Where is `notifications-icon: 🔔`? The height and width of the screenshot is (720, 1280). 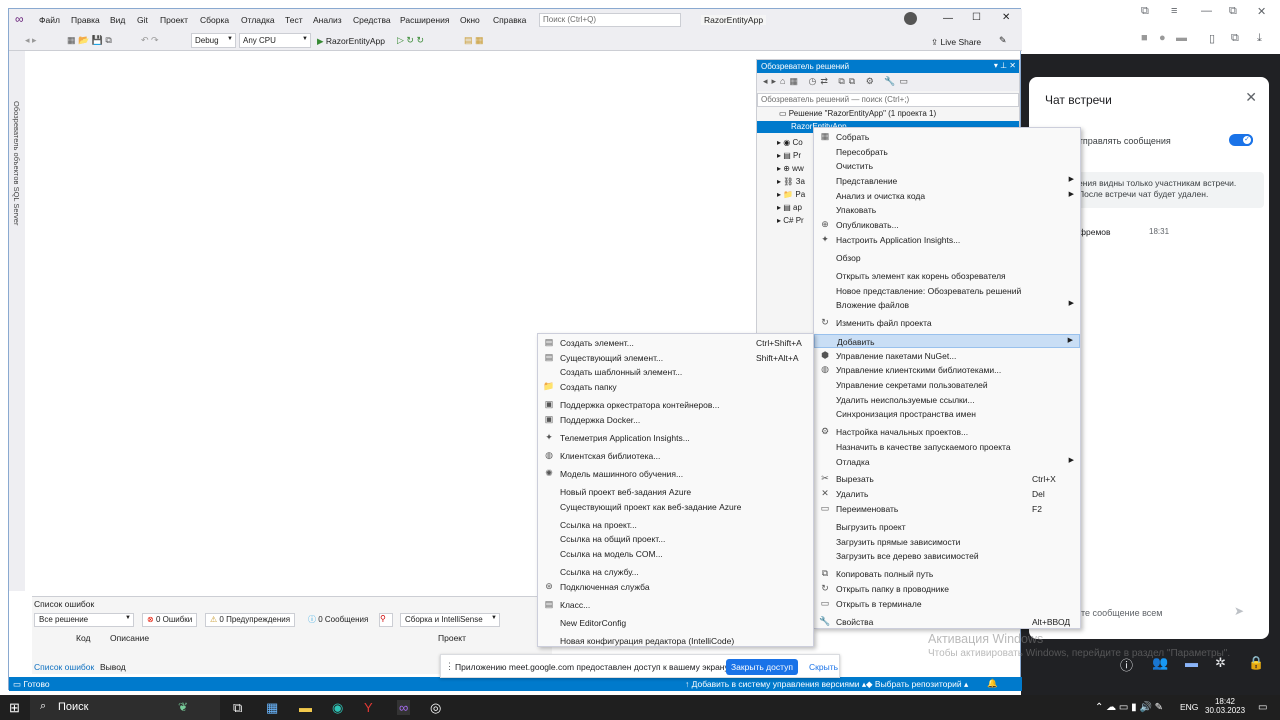 notifications-icon: 🔔 is located at coordinates (992, 683).